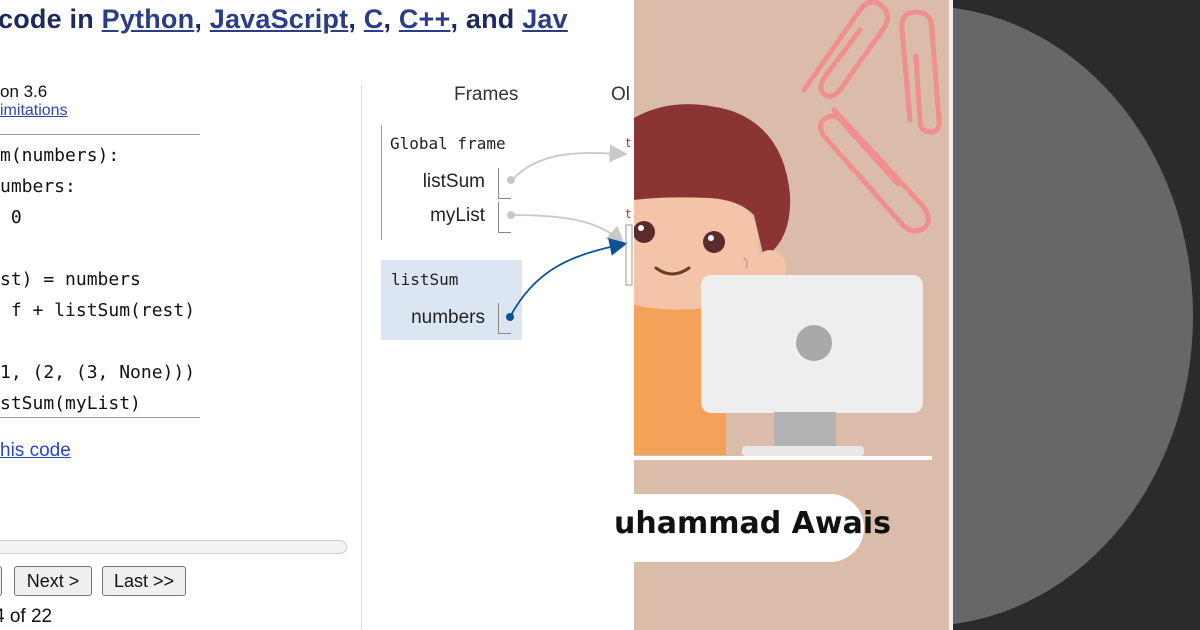 The image size is (1200, 630). Describe the element at coordinates (805, 430) in the screenshot. I see `laptop-stand` at that location.